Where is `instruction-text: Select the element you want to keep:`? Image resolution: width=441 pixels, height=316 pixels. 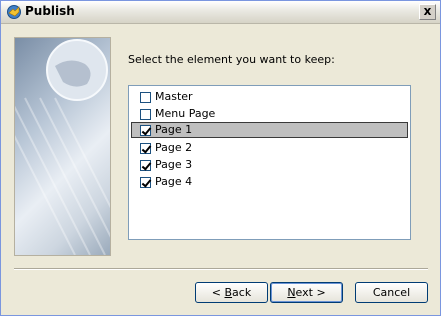
instruction-text: Select the element you want to keep: is located at coordinates (231, 59).